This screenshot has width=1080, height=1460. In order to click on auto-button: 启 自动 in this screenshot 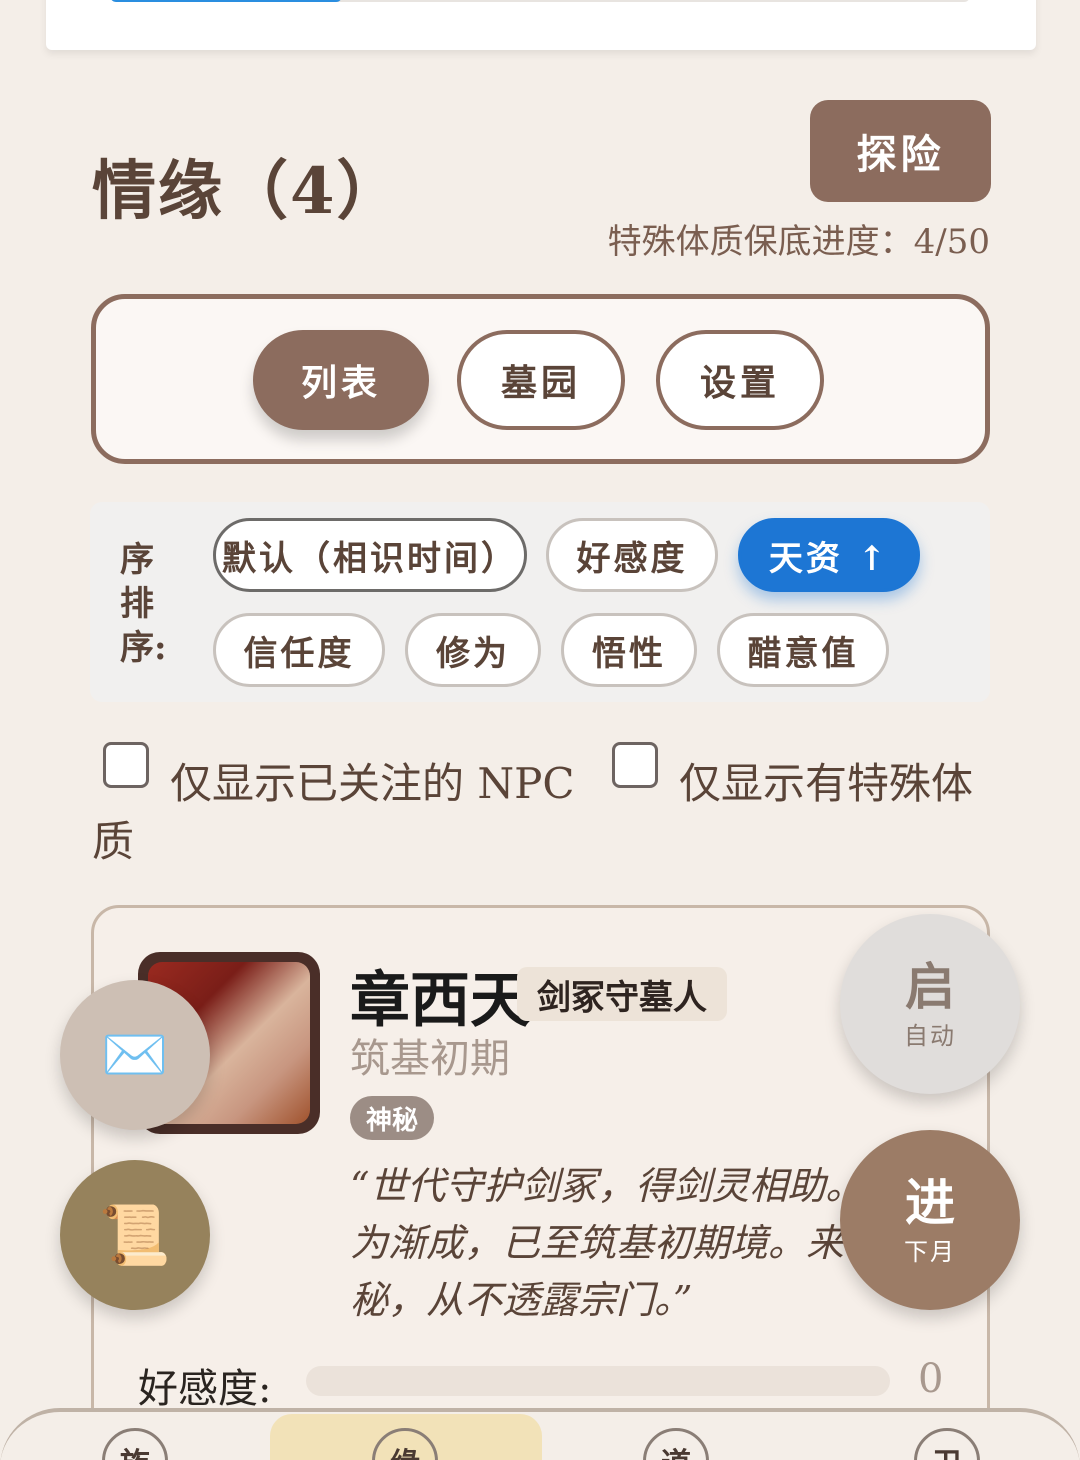, I will do `click(930, 1004)`.